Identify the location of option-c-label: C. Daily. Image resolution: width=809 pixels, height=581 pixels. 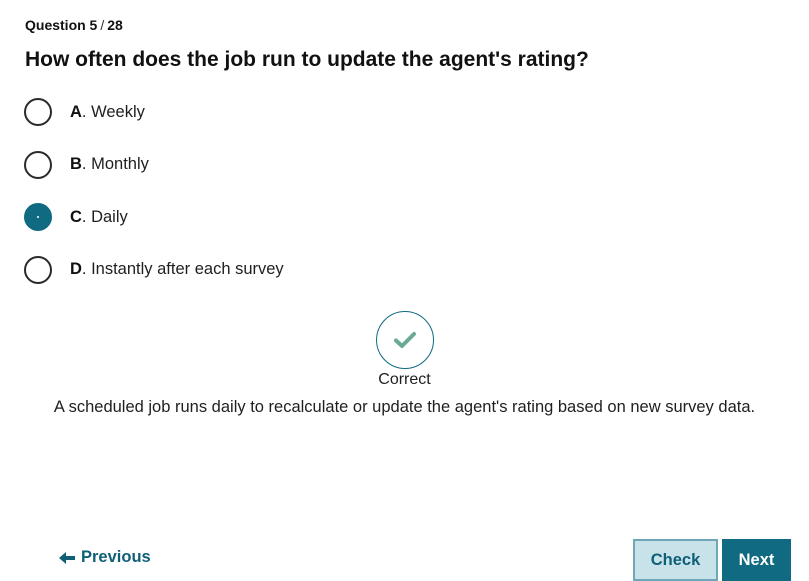
(99, 217).